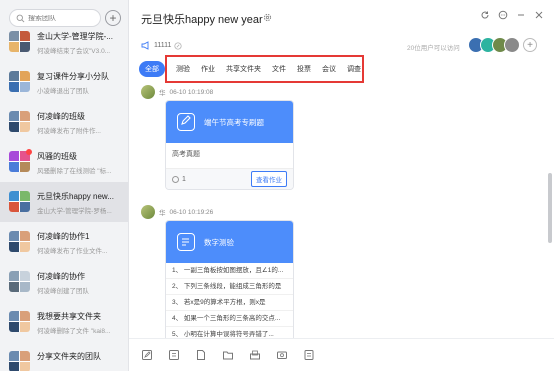  I want to click on team-name: 何凌峰的协作1, so click(63, 236).